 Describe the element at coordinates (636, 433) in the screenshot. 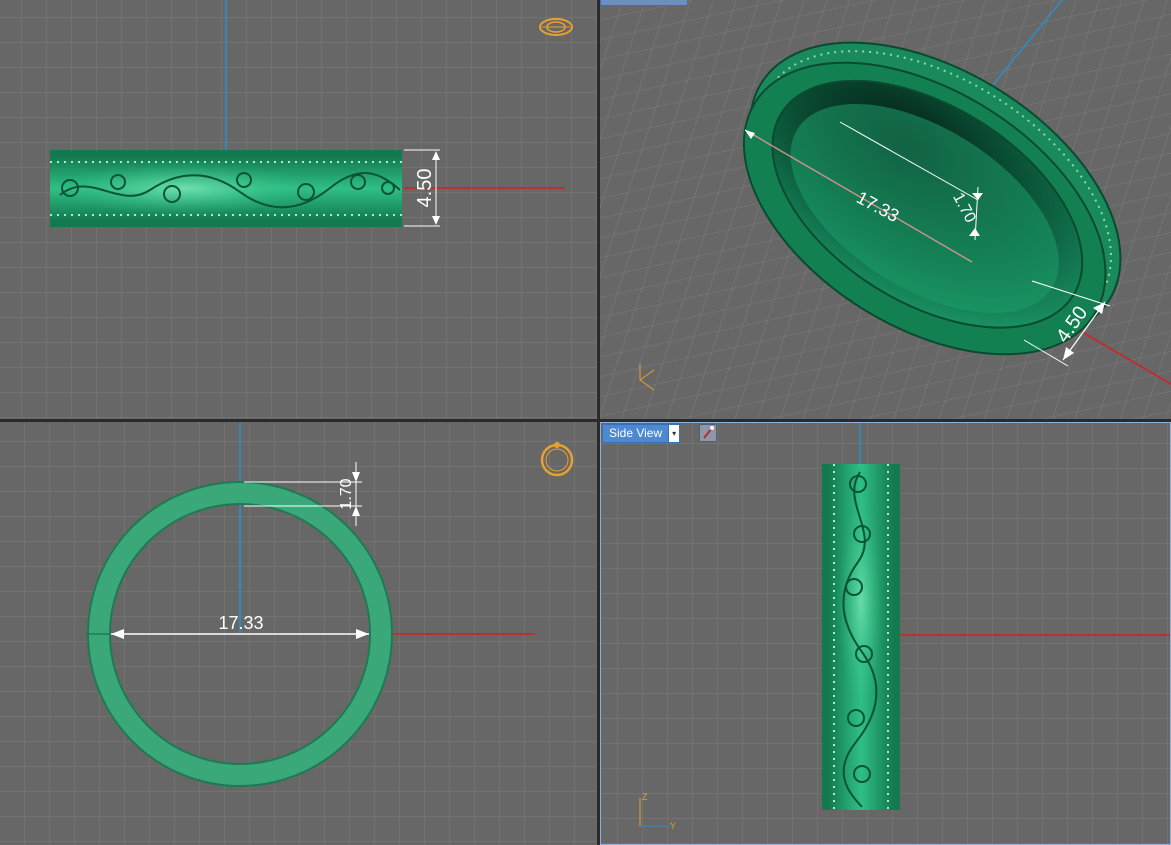

I see `view-selector-label: Side View` at that location.